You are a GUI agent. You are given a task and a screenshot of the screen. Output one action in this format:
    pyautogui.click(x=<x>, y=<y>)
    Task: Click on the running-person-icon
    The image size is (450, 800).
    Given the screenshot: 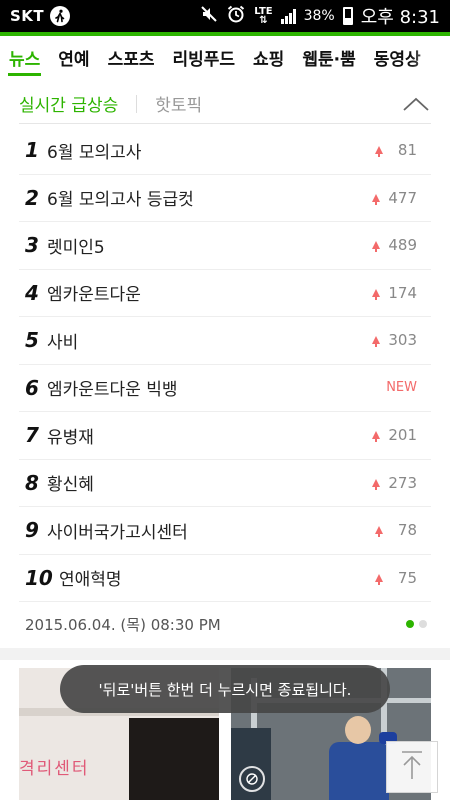 What is the action you would take?
    pyautogui.click(x=60, y=16)
    